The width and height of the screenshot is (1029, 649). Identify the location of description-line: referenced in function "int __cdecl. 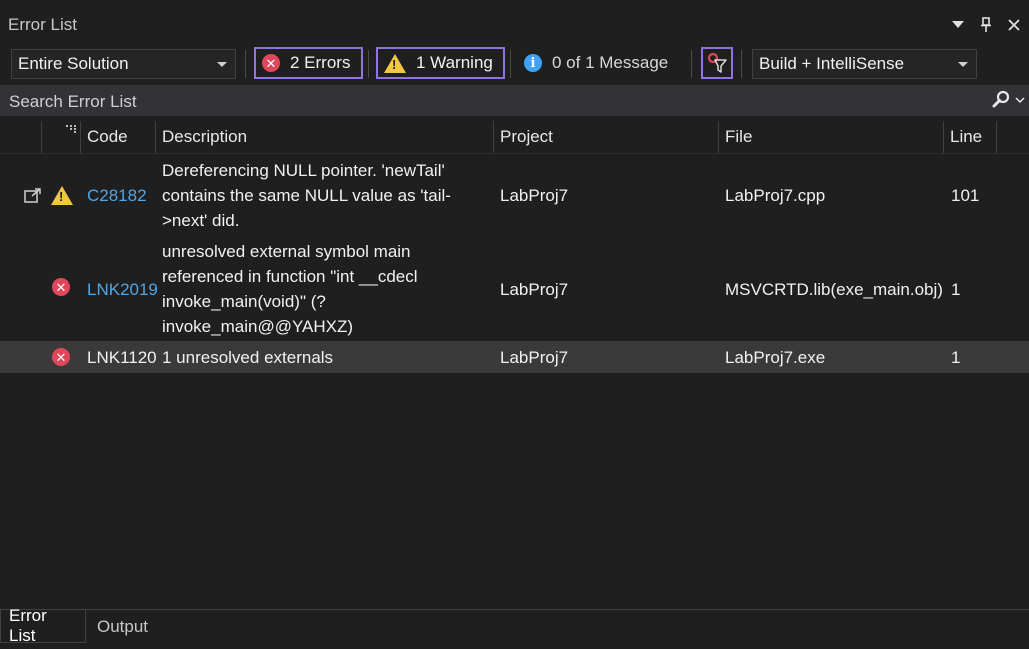
(290, 276).